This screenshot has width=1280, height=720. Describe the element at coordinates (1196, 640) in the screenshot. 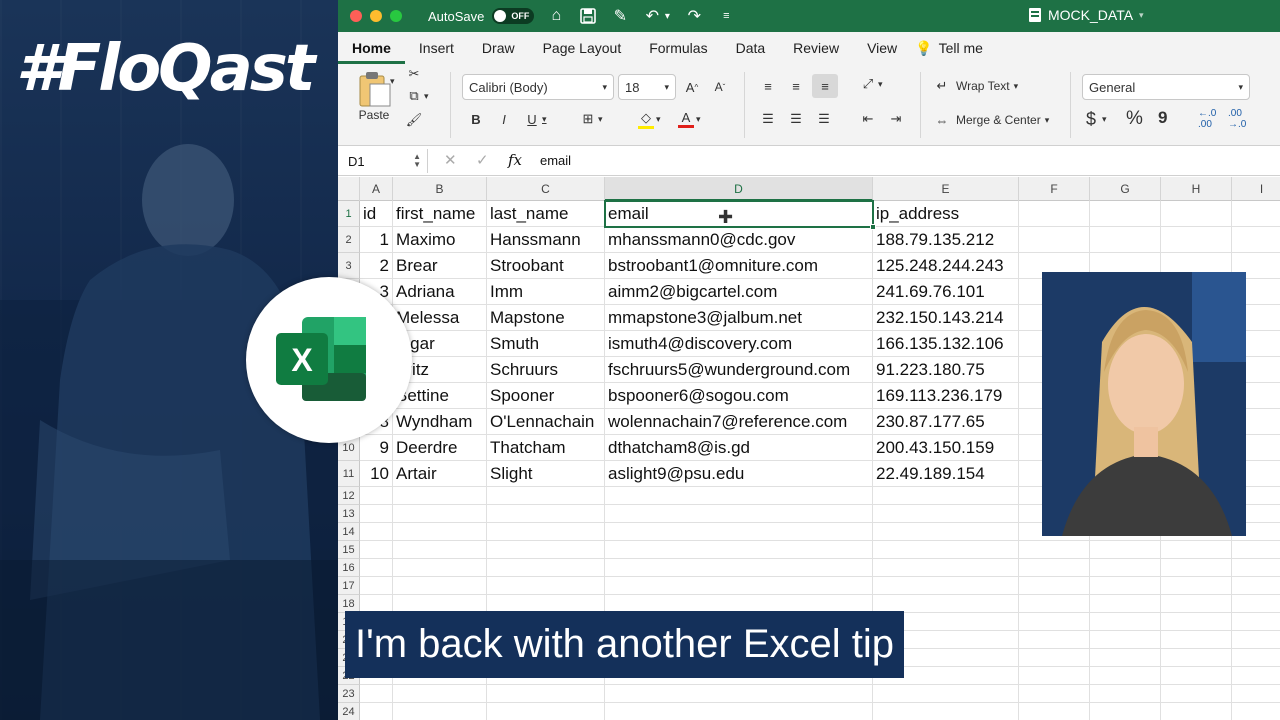

I see `cell-h20` at that location.